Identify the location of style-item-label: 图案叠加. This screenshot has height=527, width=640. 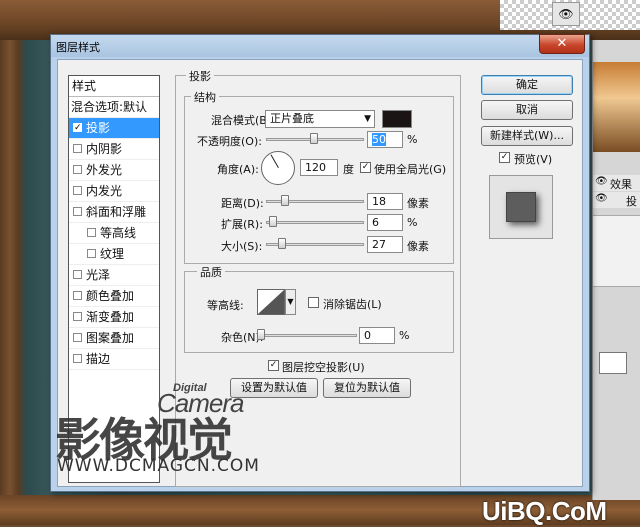
(110, 338).